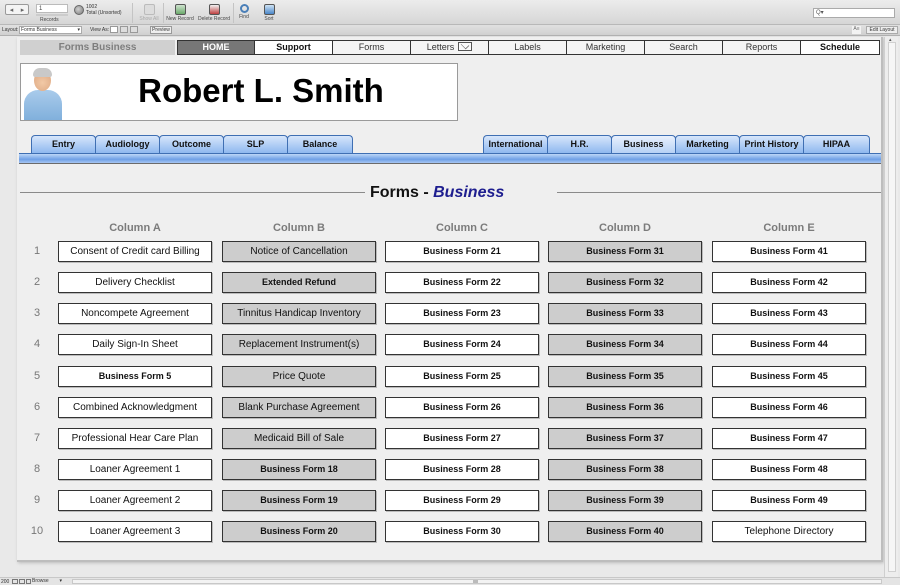  What do you see at coordinates (269, 13) in the screenshot?
I see `sort-button: Sort` at bounding box center [269, 13].